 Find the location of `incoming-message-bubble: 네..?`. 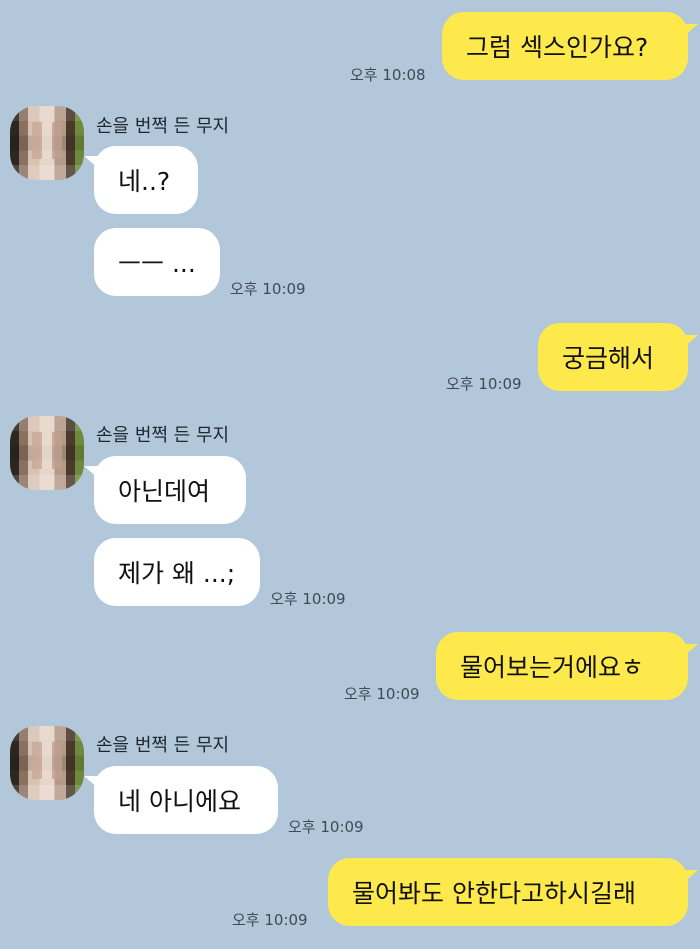

incoming-message-bubble: 네..? is located at coordinates (146, 180).